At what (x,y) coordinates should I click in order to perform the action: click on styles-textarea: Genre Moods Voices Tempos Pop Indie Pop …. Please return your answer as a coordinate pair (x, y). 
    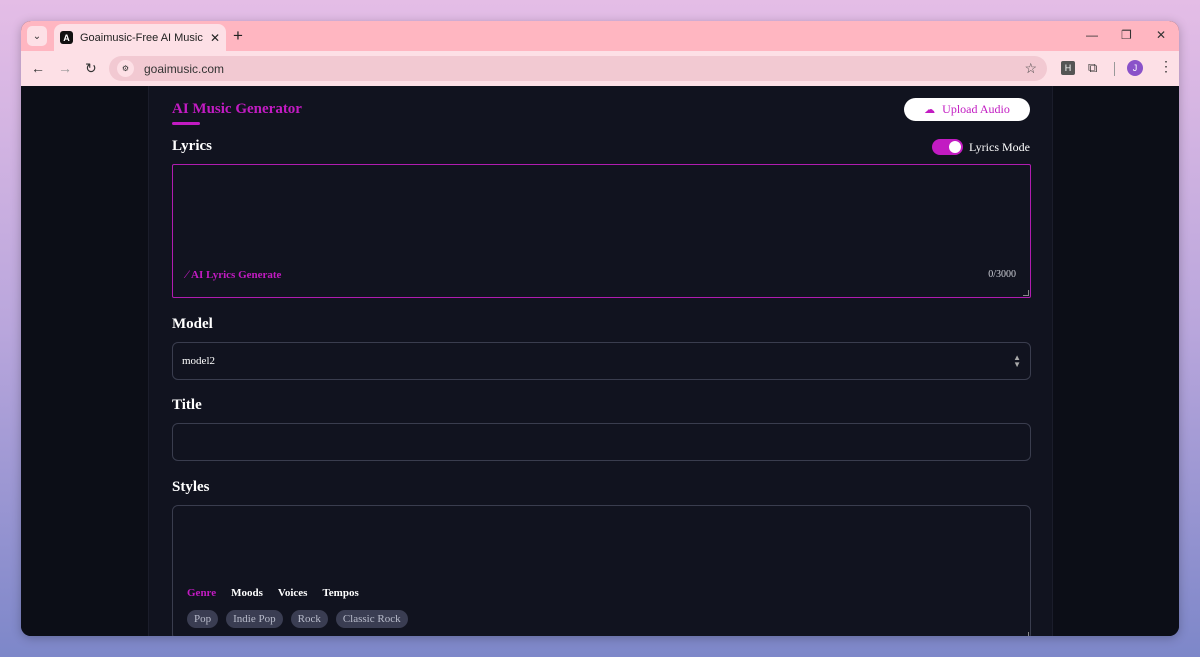
    Looking at the image, I should click on (601, 570).